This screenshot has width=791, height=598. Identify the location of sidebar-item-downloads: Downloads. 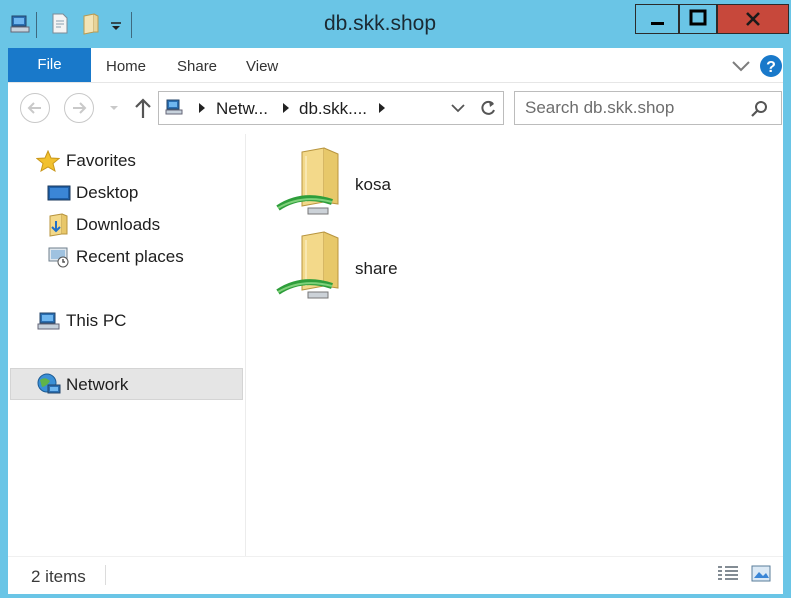
(118, 225).